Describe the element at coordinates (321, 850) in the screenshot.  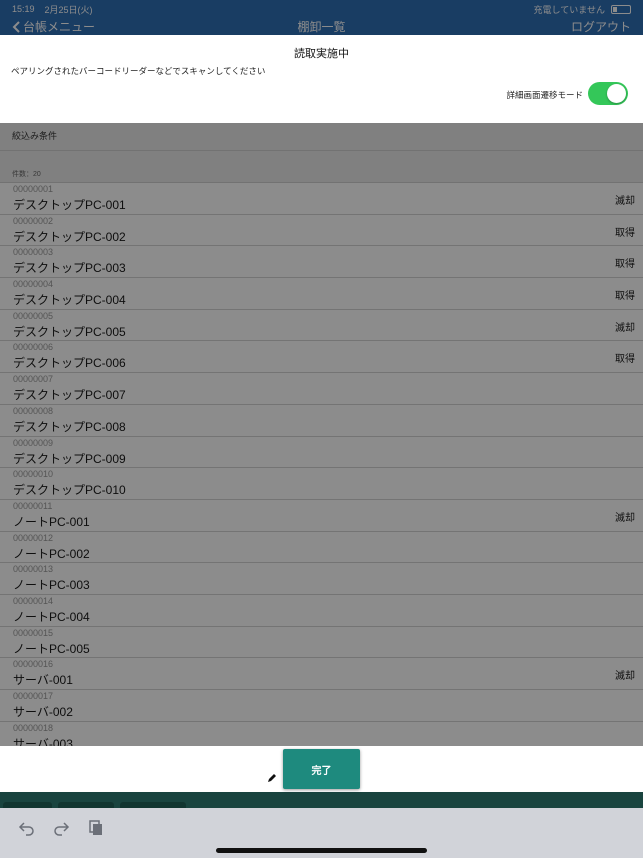
I see `home-indicator` at that location.